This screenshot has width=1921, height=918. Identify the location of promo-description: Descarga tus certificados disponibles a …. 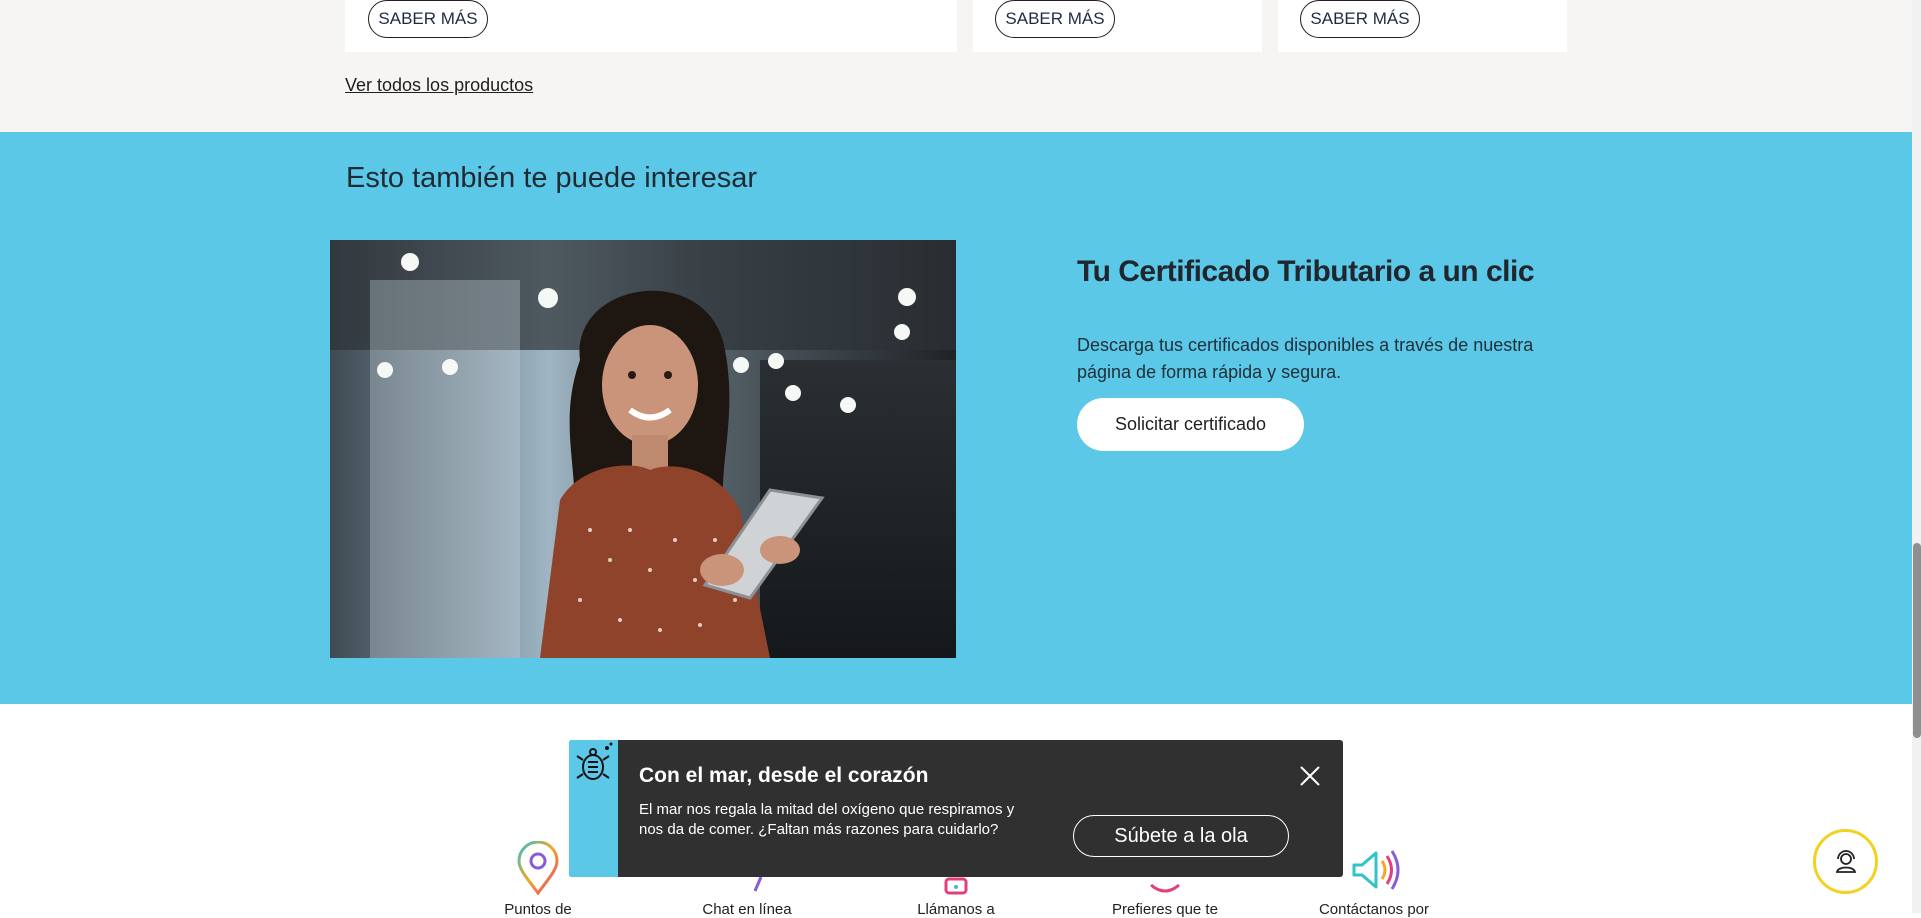
(1305, 358).